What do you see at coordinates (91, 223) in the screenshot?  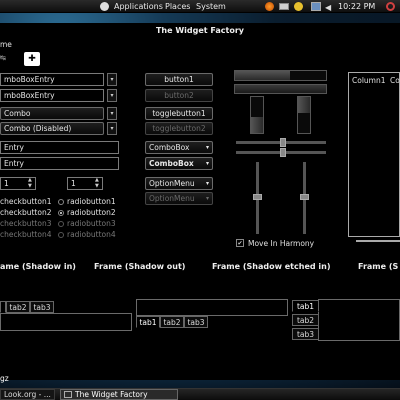 I see `radiobutton-3: radiobutton3` at bounding box center [91, 223].